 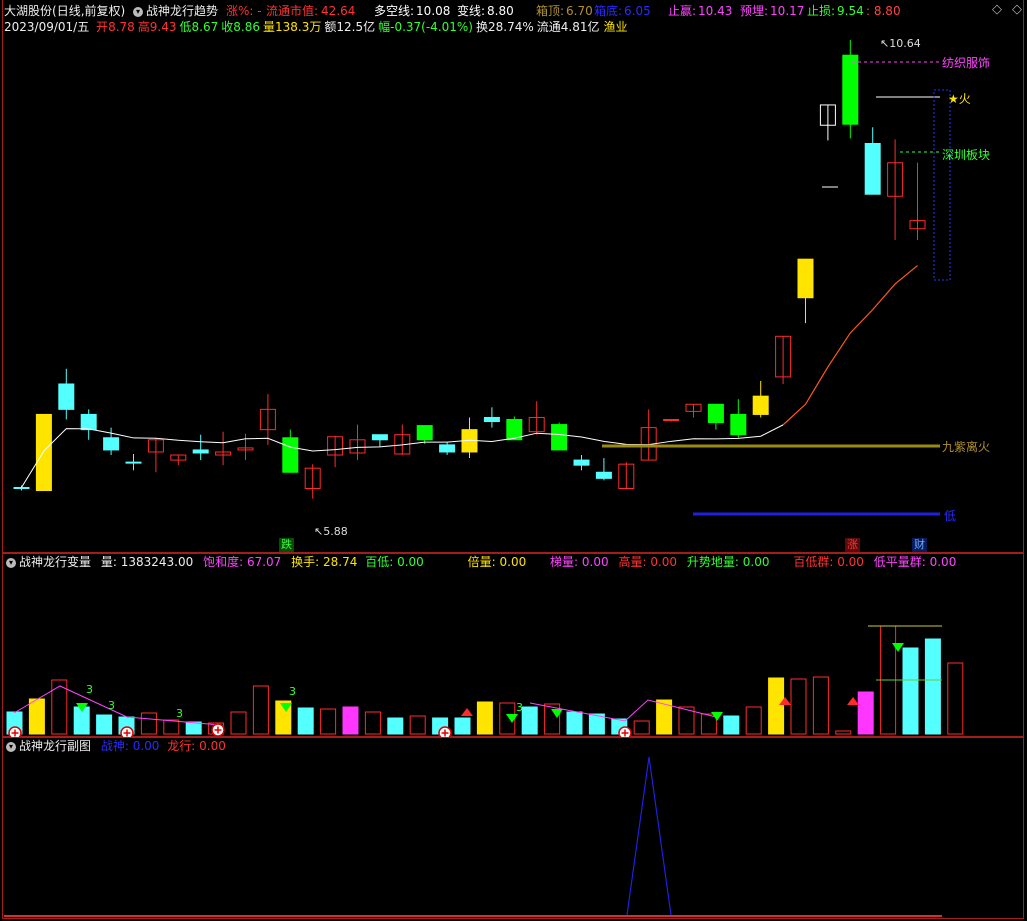 I want to click on tag-jiuzi: 九紫离火, so click(x=966, y=446).